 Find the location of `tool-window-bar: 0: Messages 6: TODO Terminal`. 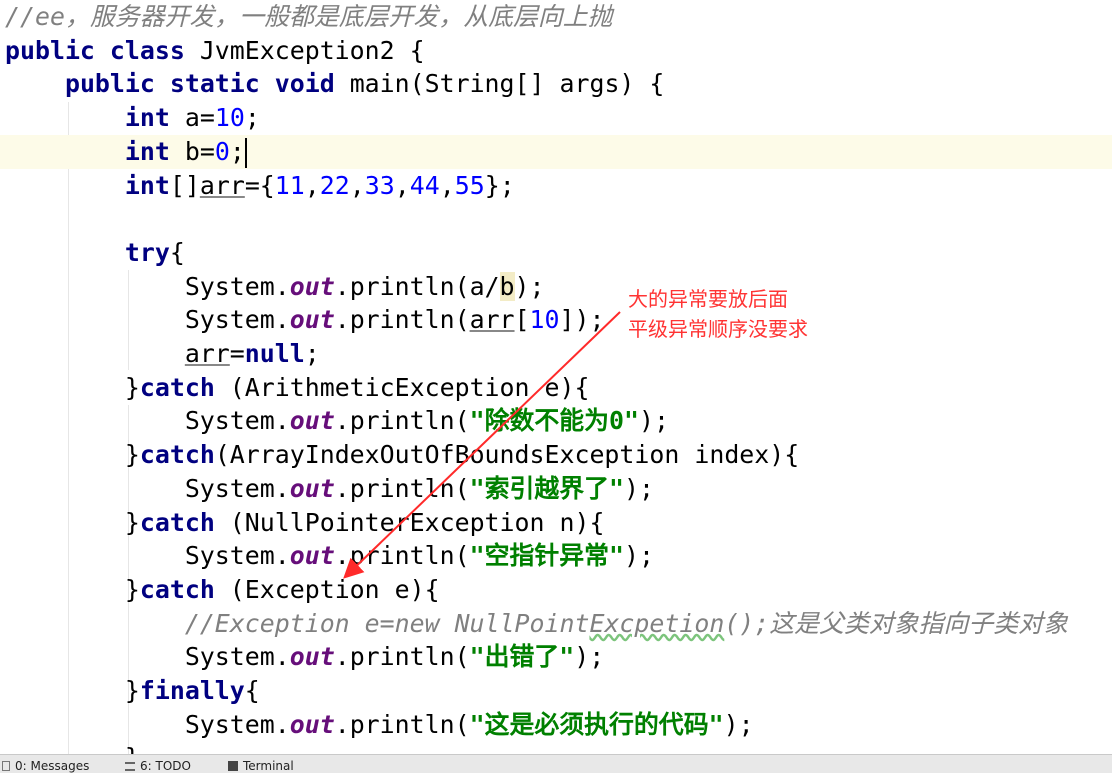

tool-window-bar: 0: Messages 6: TODO Terminal is located at coordinates (556, 763).